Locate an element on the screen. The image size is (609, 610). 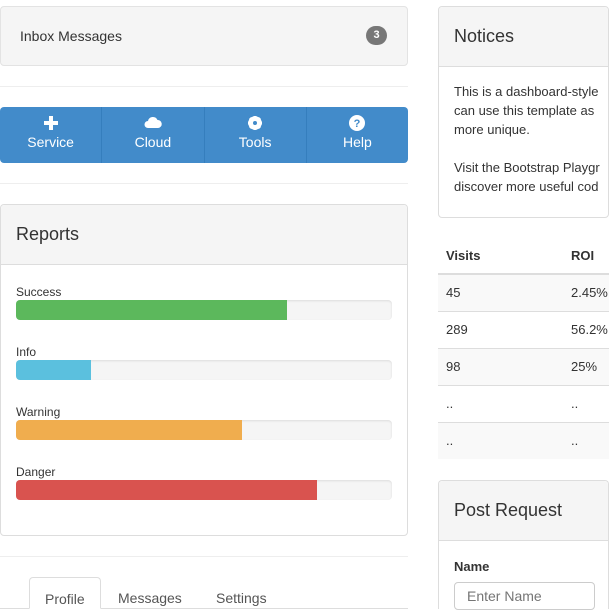
table-row: 98 25% is located at coordinates (523, 366).